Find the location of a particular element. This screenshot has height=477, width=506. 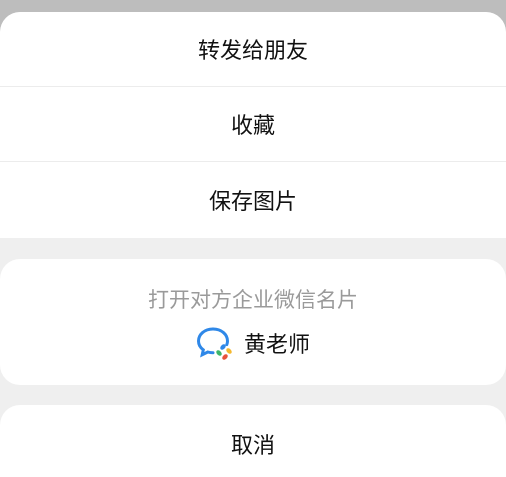

contact-row: 黄老师 is located at coordinates (253, 343).